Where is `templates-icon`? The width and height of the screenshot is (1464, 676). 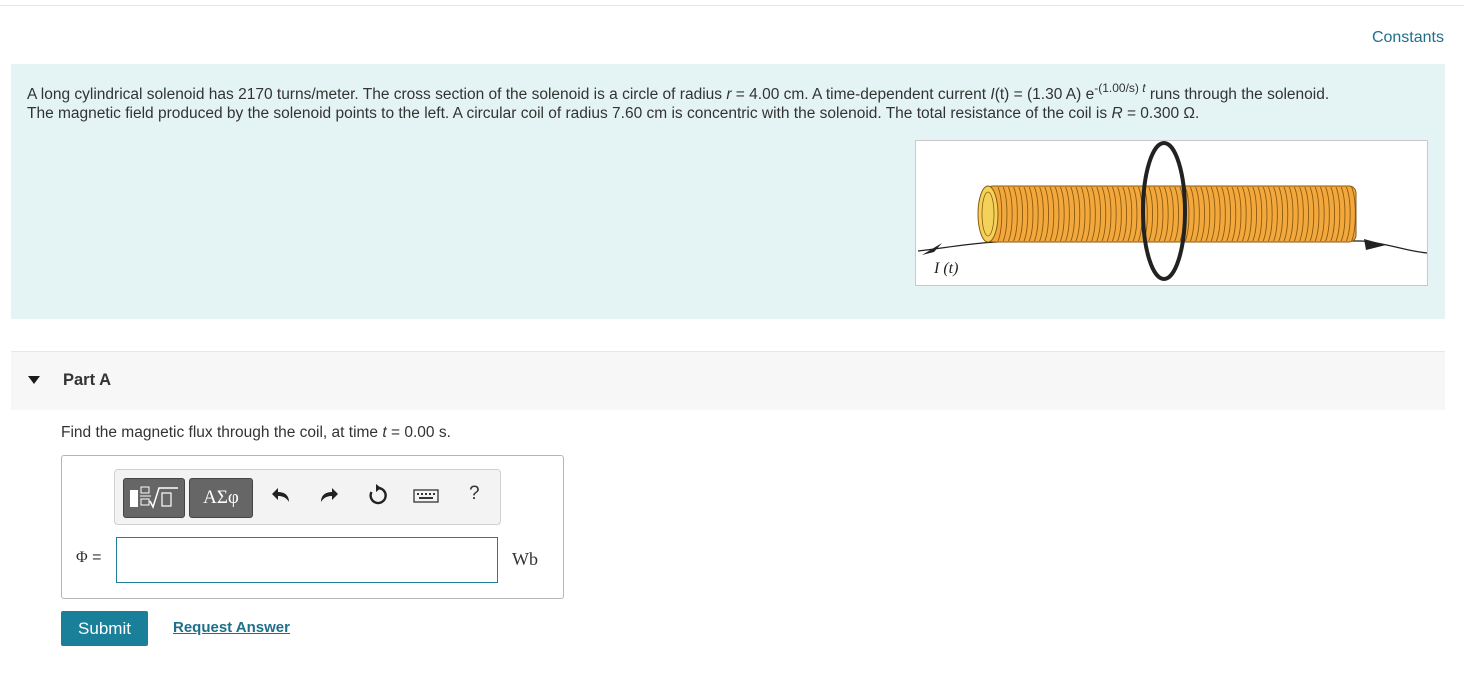
templates-icon is located at coordinates (154, 497).